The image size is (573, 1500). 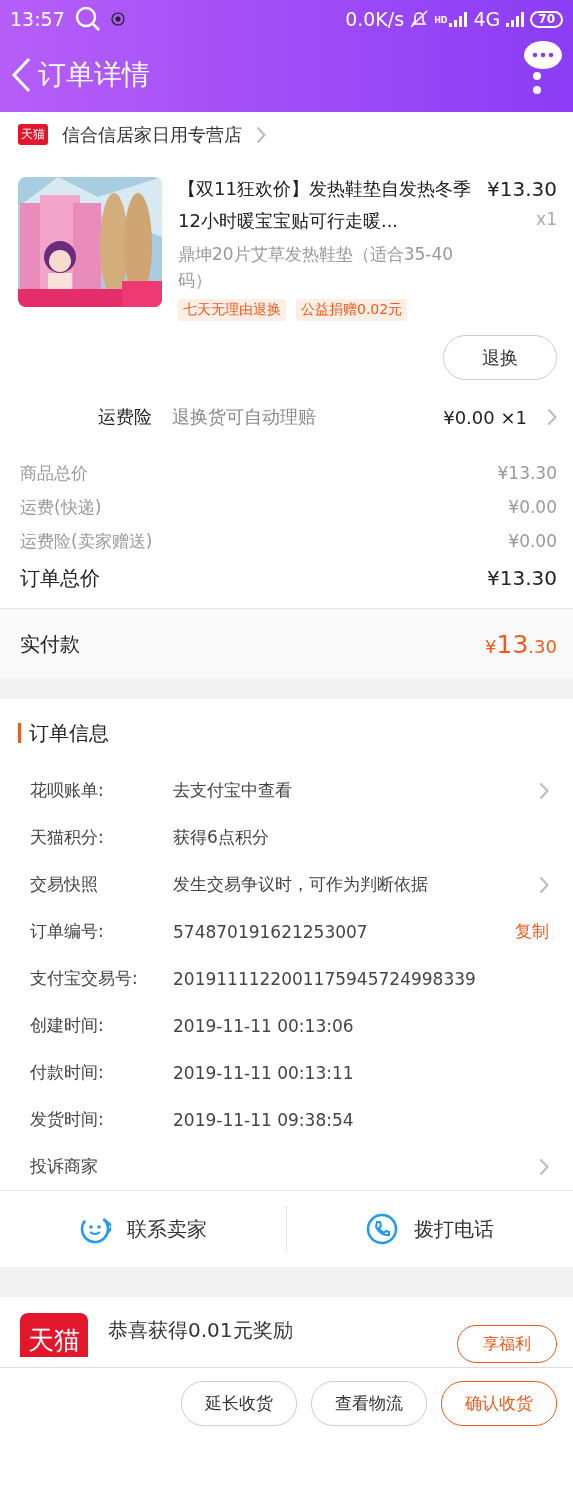 What do you see at coordinates (101, 790) in the screenshot?
I see `info-label: 花呗账单:` at bounding box center [101, 790].